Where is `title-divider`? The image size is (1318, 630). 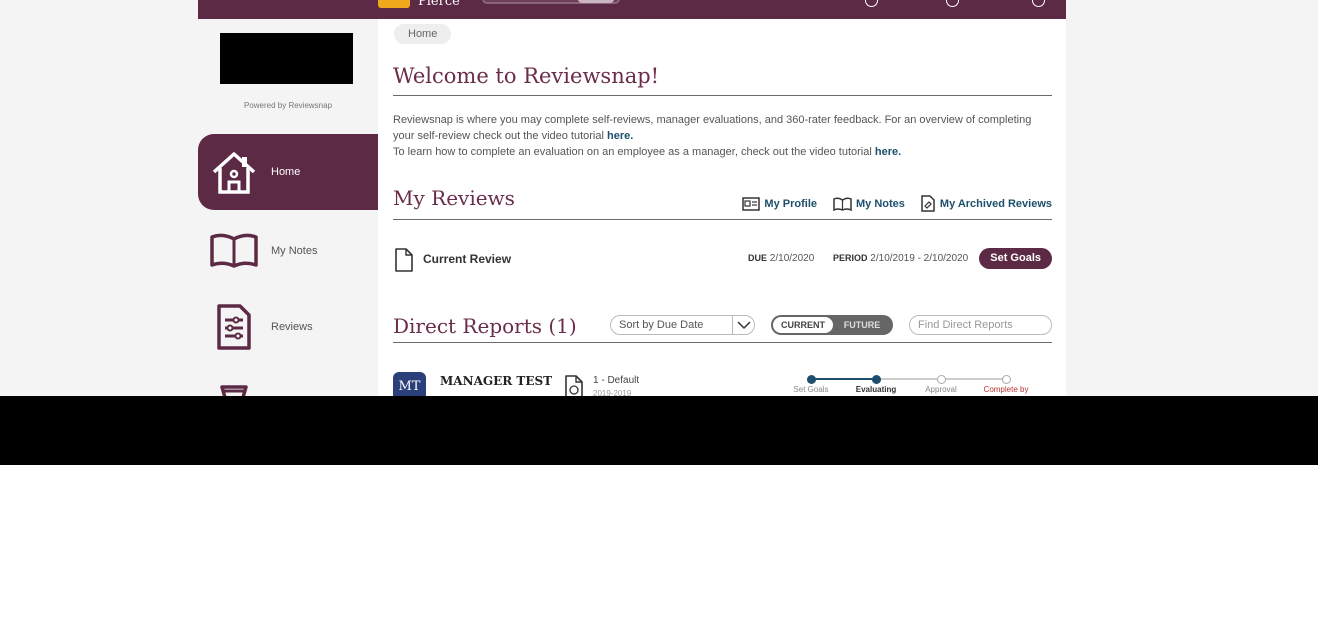 title-divider is located at coordinates (722, 95).